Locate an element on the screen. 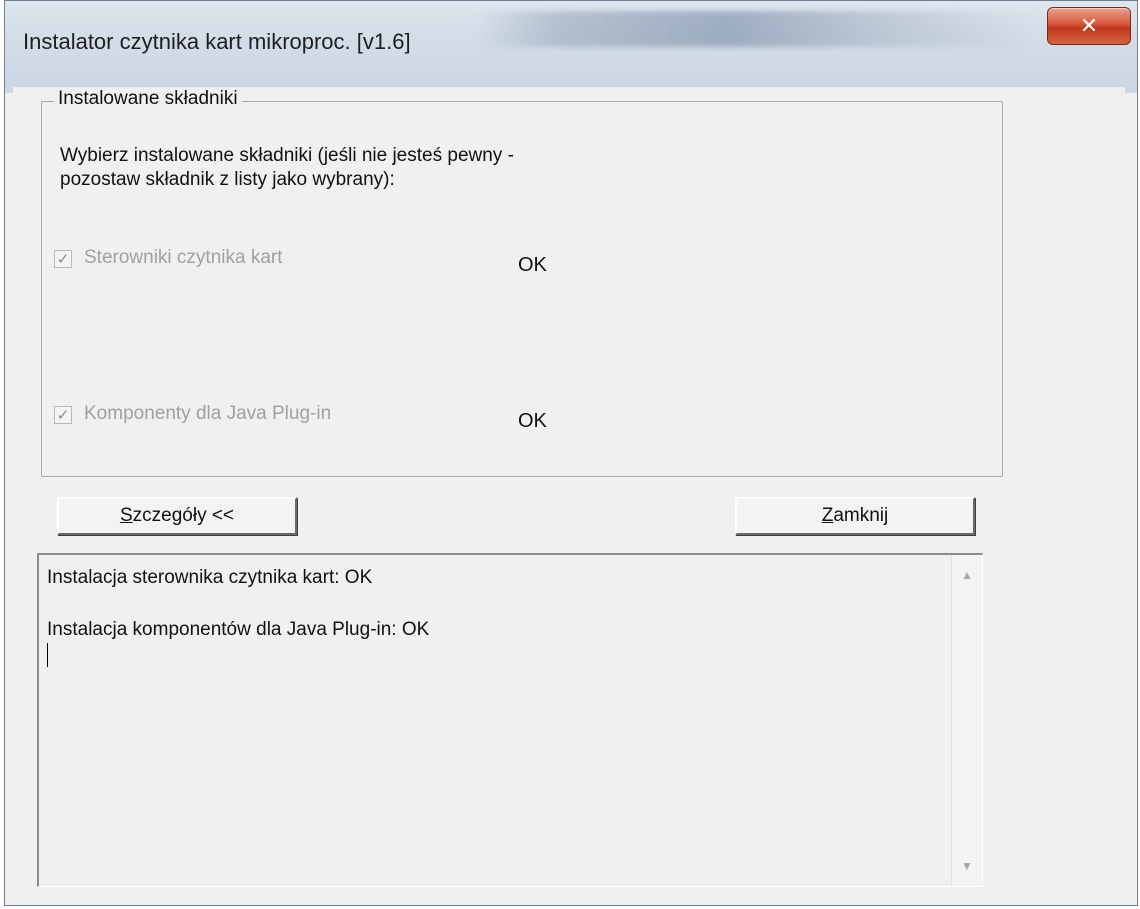  title-bar-background-blur is located at coordinates (755, 29).